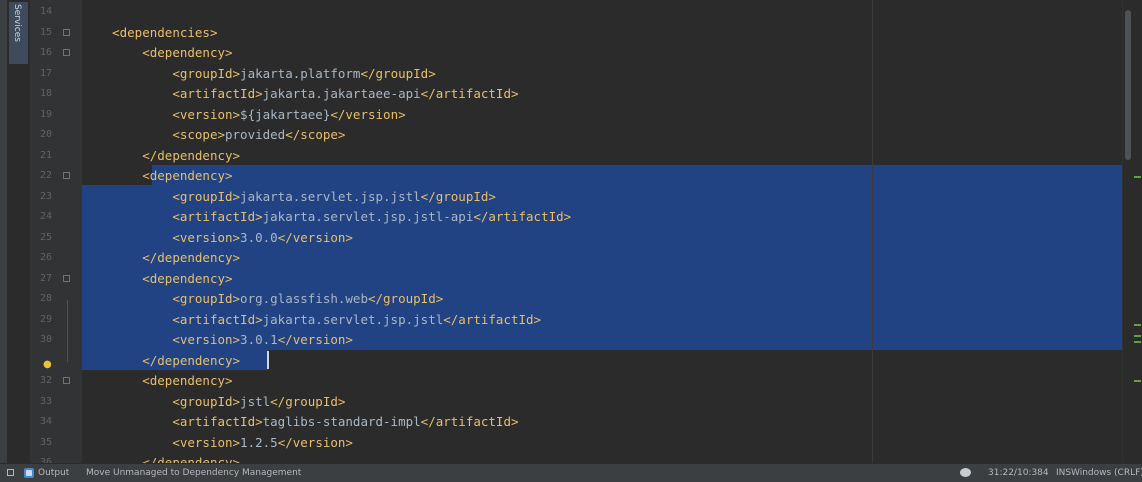 Image resolution: width=1142 pixels, height=482 pixels. I want to click on output-window-icon, so click(29, 473).